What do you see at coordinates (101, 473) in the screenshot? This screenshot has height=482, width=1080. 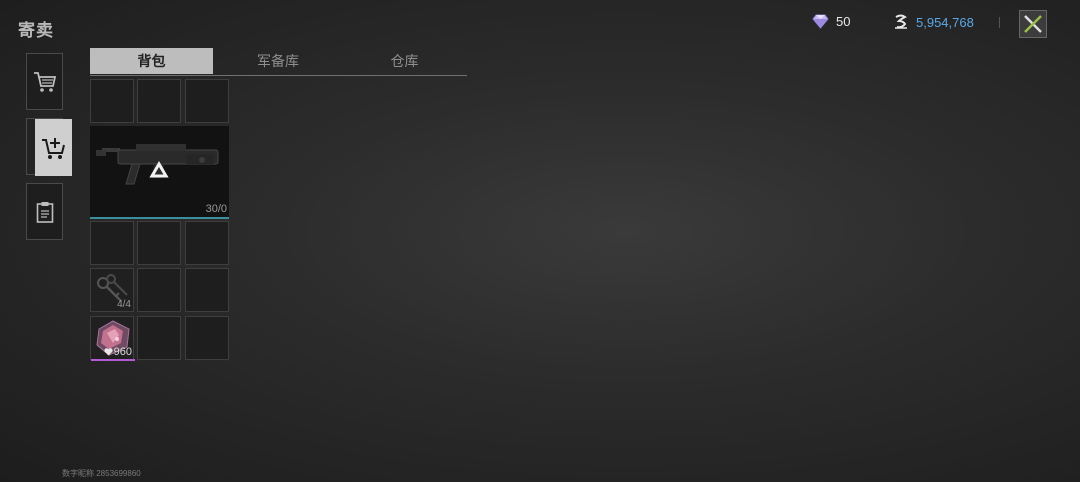 I see `player-id-footer: 数字昵称 2853699860` at bounding box center [101, 473].